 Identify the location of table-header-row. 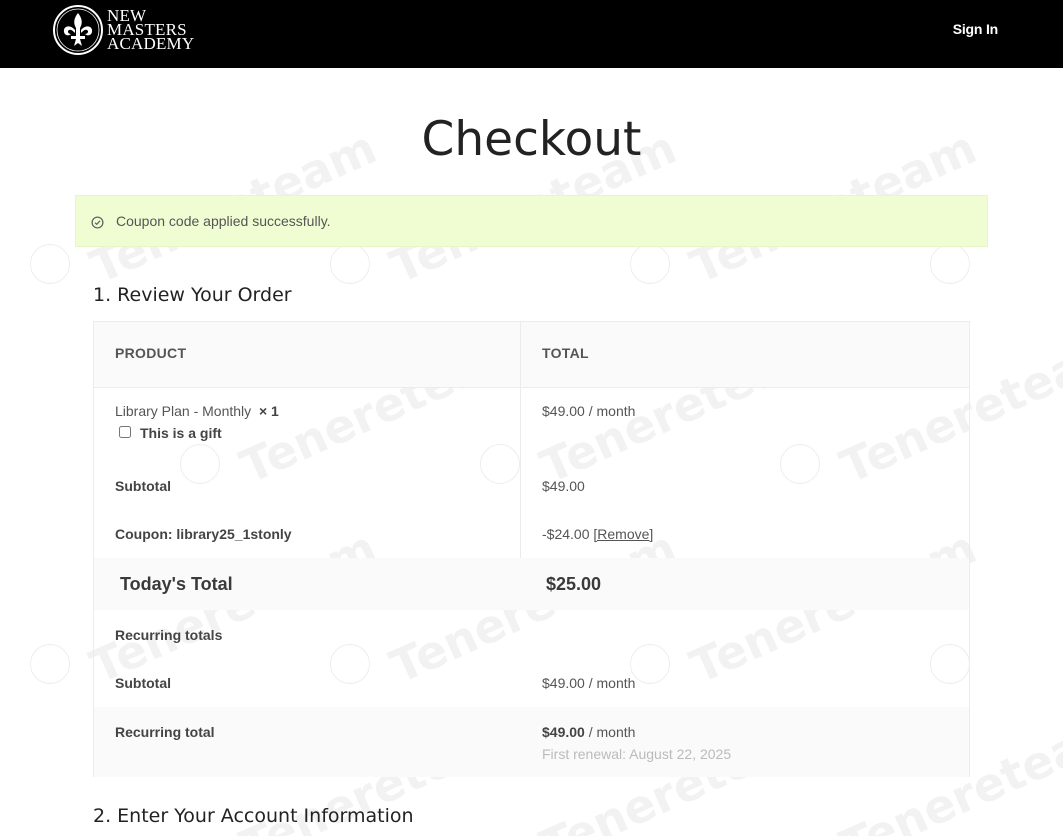
(531, 354).